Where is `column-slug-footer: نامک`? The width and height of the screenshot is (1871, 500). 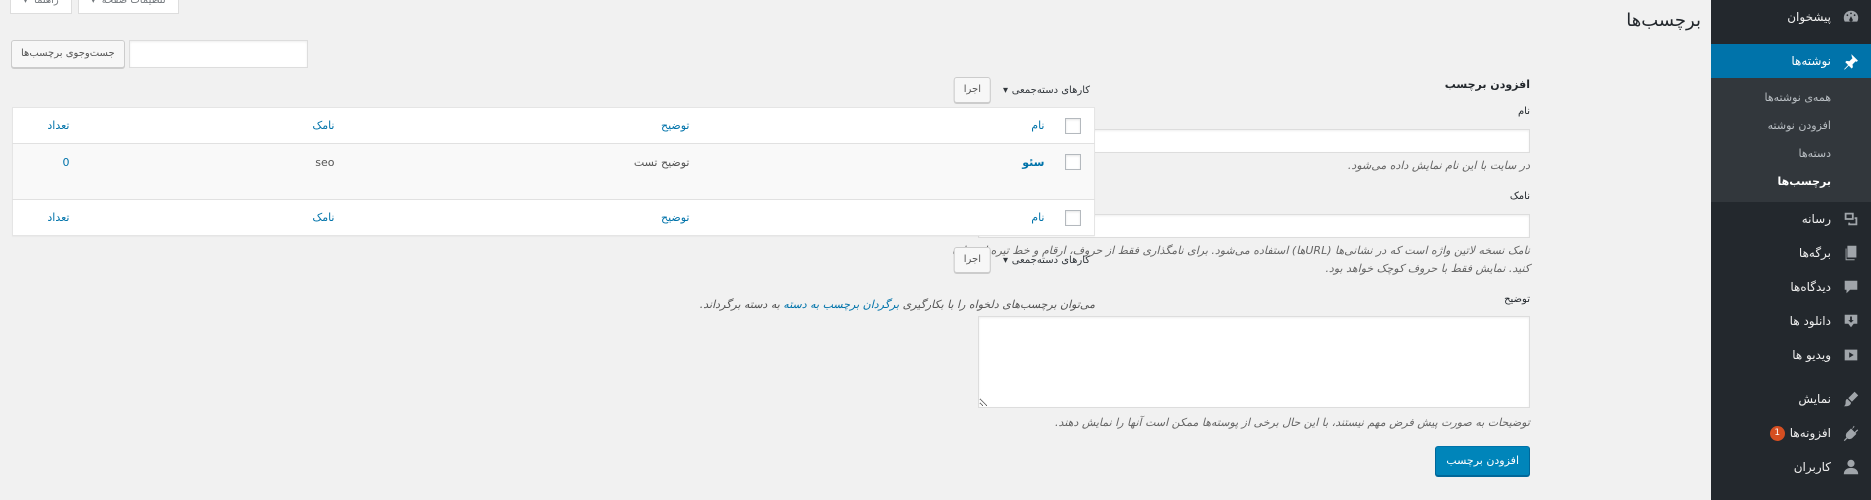 column-slug-footer: نامک is located at coordinates (210, 218).